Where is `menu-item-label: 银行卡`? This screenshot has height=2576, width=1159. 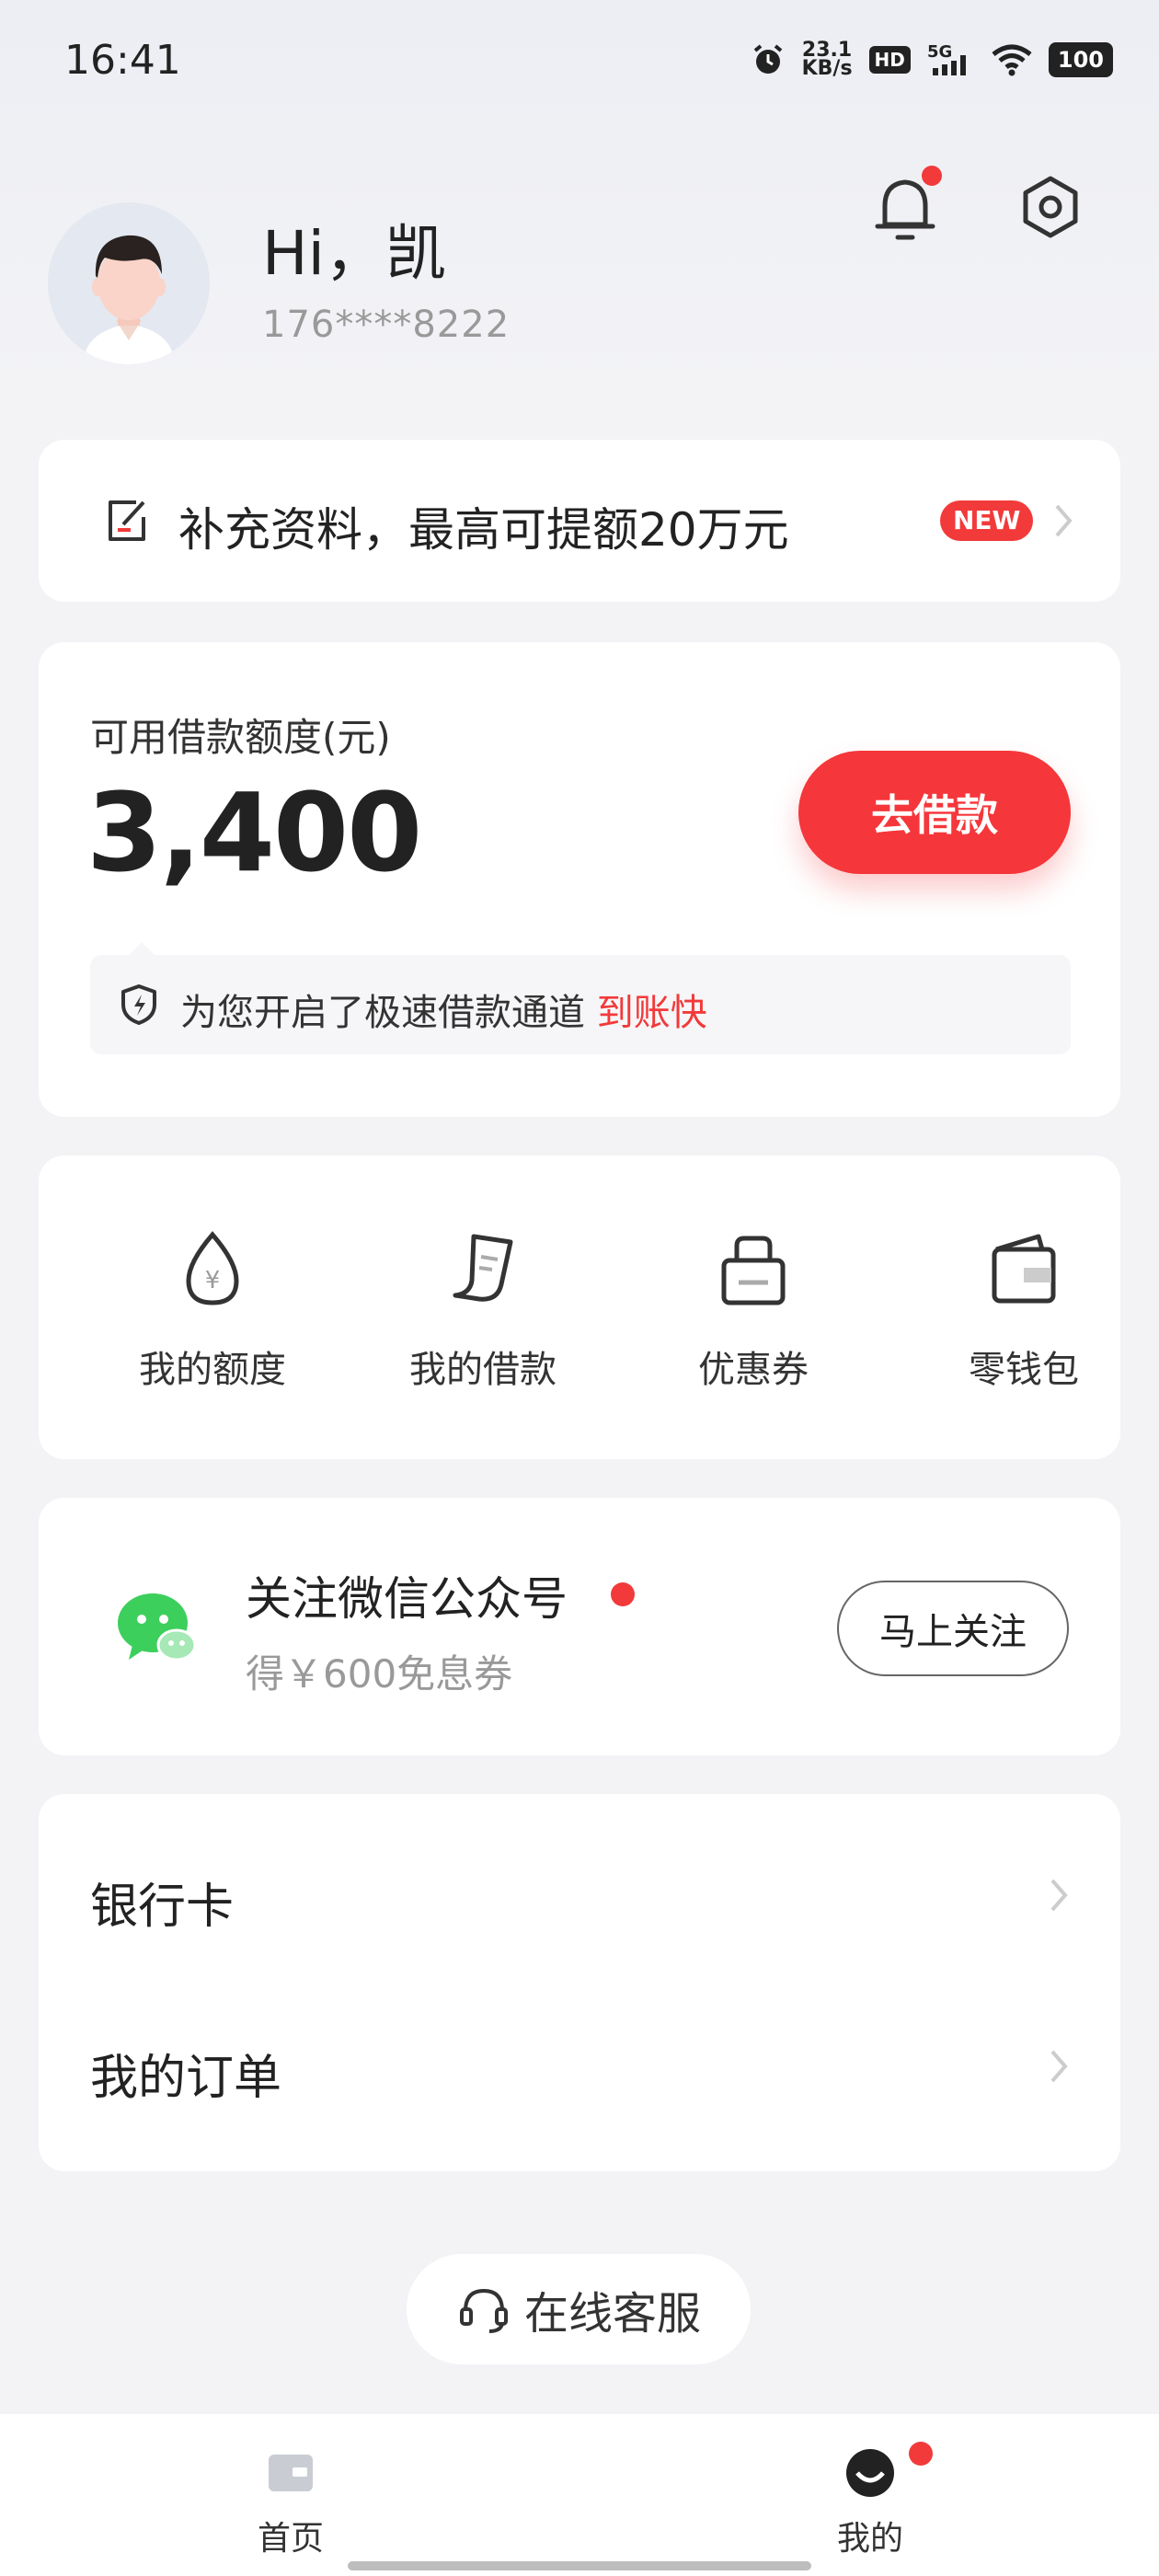 menu-item-label: 银行卡 is located at coordinates (162, 1907).